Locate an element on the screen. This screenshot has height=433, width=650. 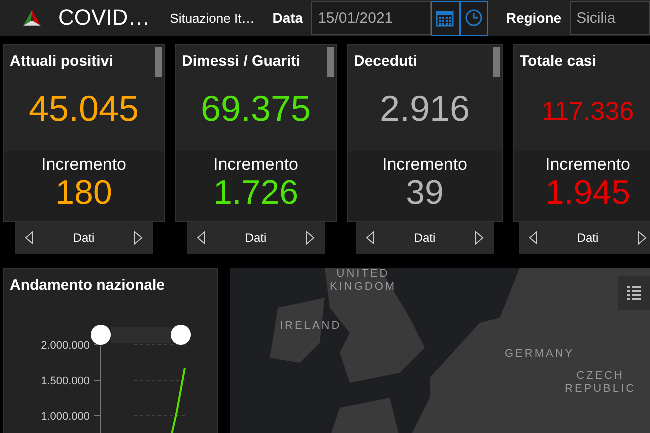
increment-value: 1.945 is located at coordinates (588, 193).